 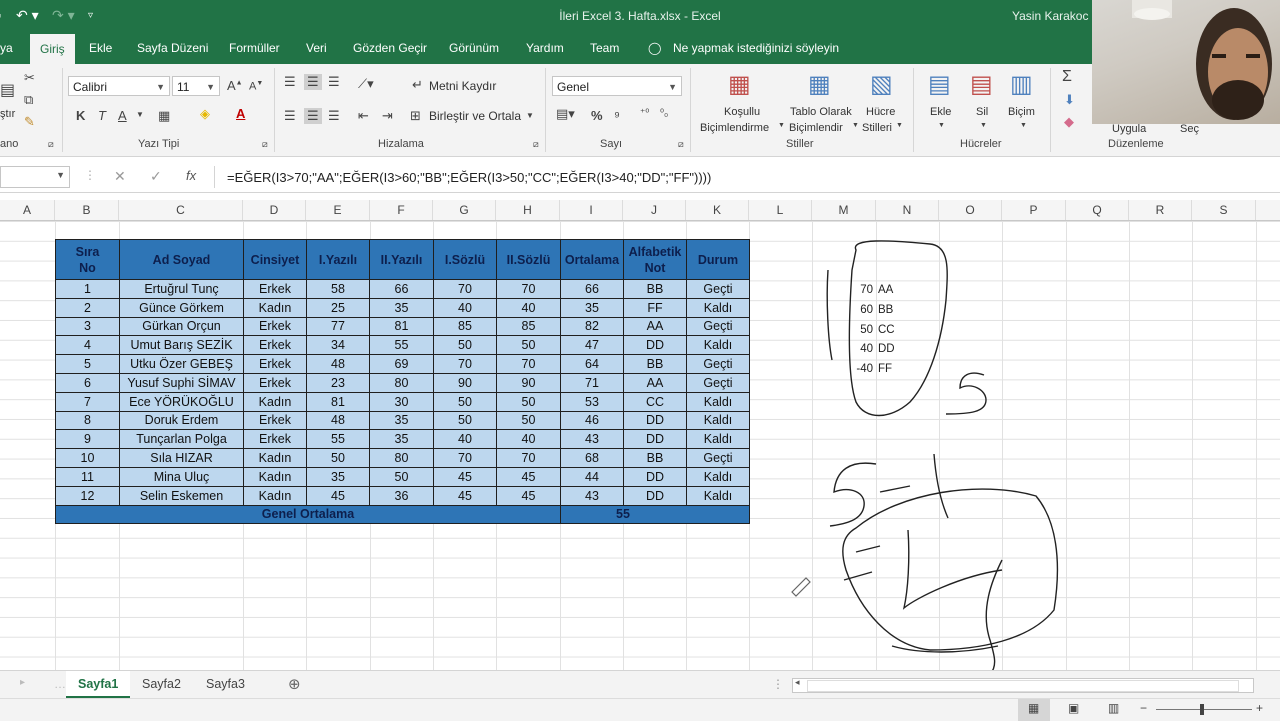 I want to click on insert-cells-button: Ekle, so click(x=940, y=112).